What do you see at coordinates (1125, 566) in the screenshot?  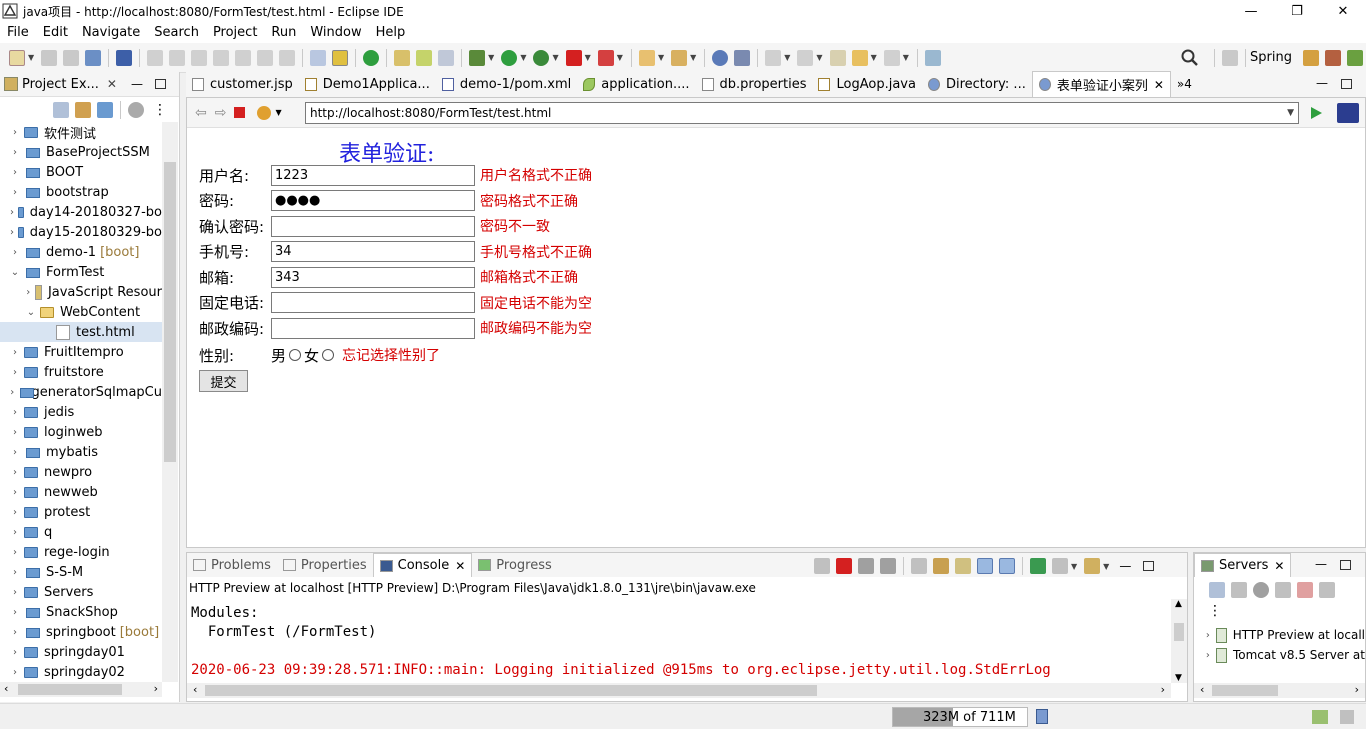 I see `minimize-view-icon: —` at bounding box center [1125, 566].